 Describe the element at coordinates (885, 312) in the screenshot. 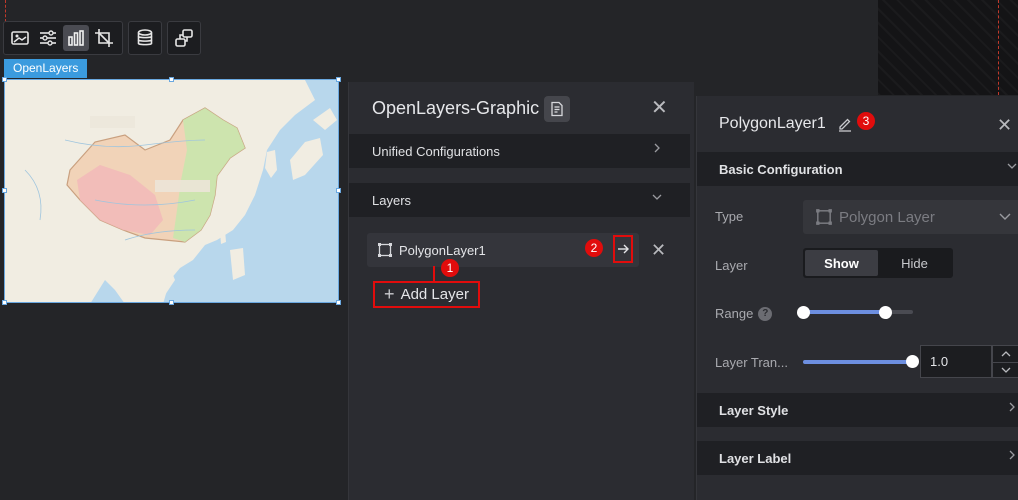

I see `range-slider-thumb-max` at that location.